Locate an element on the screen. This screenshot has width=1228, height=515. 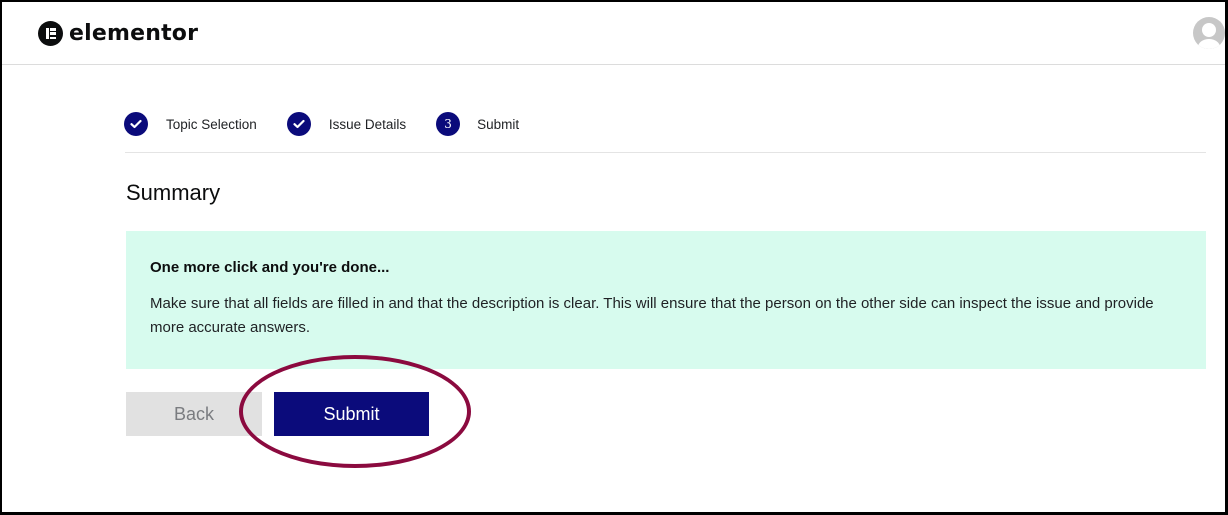
progress-steps: Topic Selection Issue Details 3 Submit is located at coordinates (336, 124).